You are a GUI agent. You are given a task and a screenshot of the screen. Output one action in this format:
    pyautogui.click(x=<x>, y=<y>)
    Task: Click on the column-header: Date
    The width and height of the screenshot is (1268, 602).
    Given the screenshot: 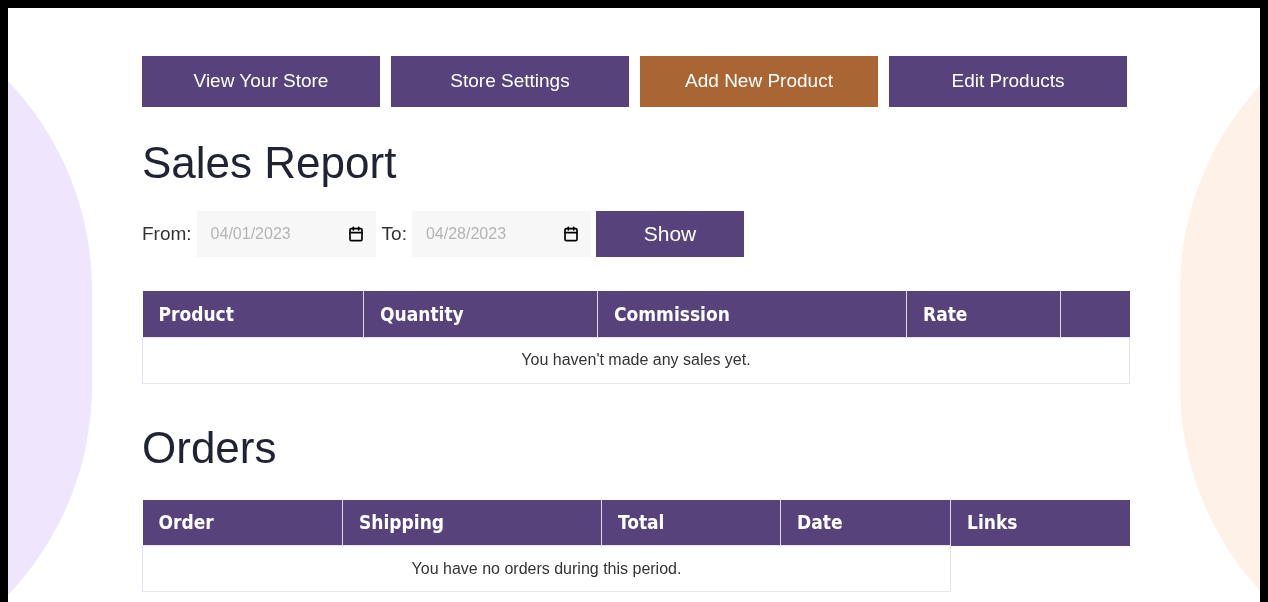 What is the action you would take?
    pyautogui.click(x=865, y=522)
    